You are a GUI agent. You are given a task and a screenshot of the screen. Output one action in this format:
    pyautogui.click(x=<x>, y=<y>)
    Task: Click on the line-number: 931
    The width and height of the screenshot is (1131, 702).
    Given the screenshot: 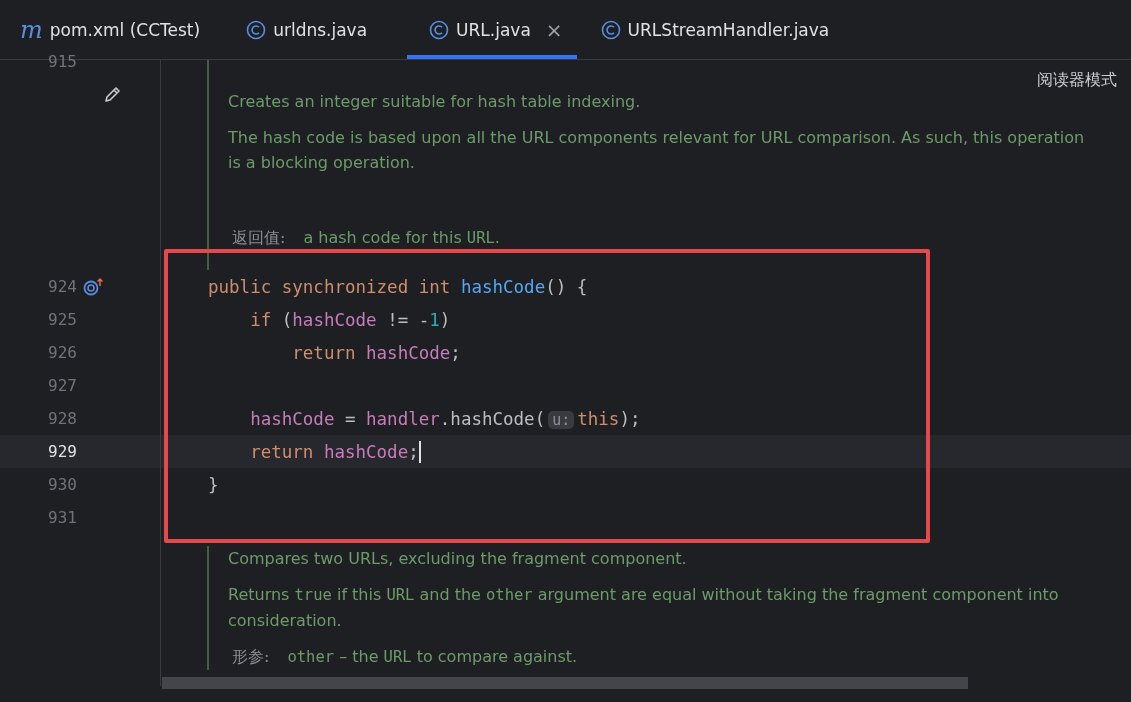 What is the action you would take?
    pyautogui.click(x=62, y=517)
    